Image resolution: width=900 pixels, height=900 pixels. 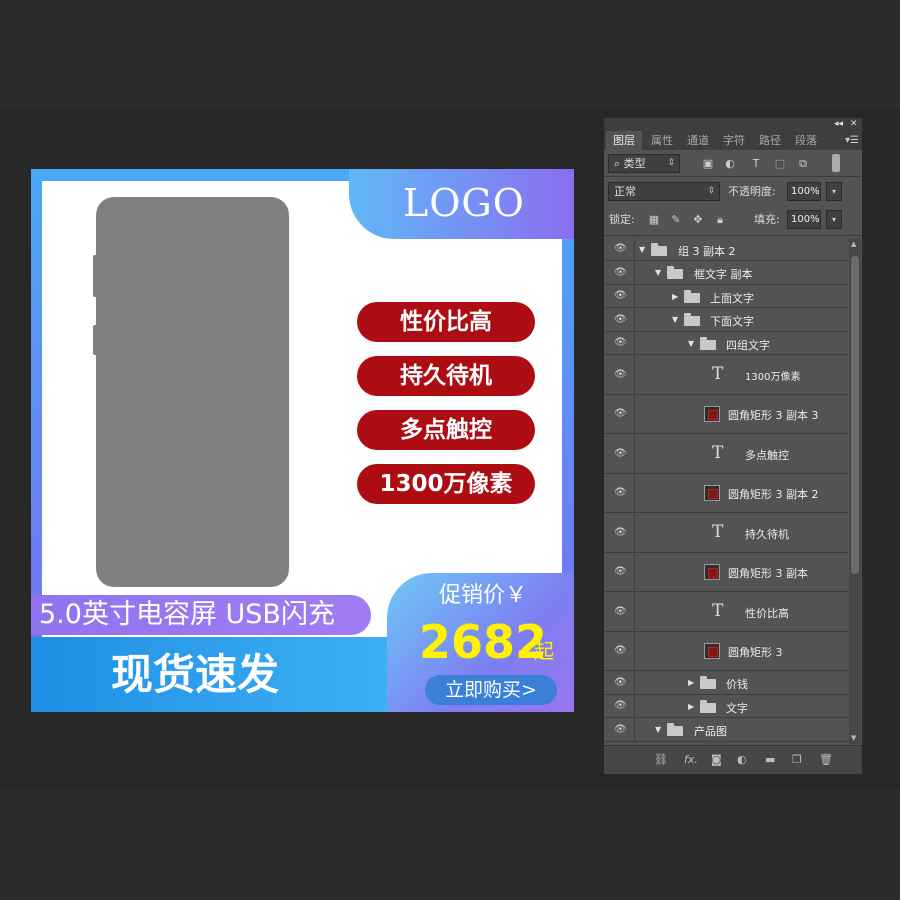 What do you see at coordinates (780, 164) in the screenshot?
I see `shape-filter-icon: ⬚` at bounding box center [780, 164].